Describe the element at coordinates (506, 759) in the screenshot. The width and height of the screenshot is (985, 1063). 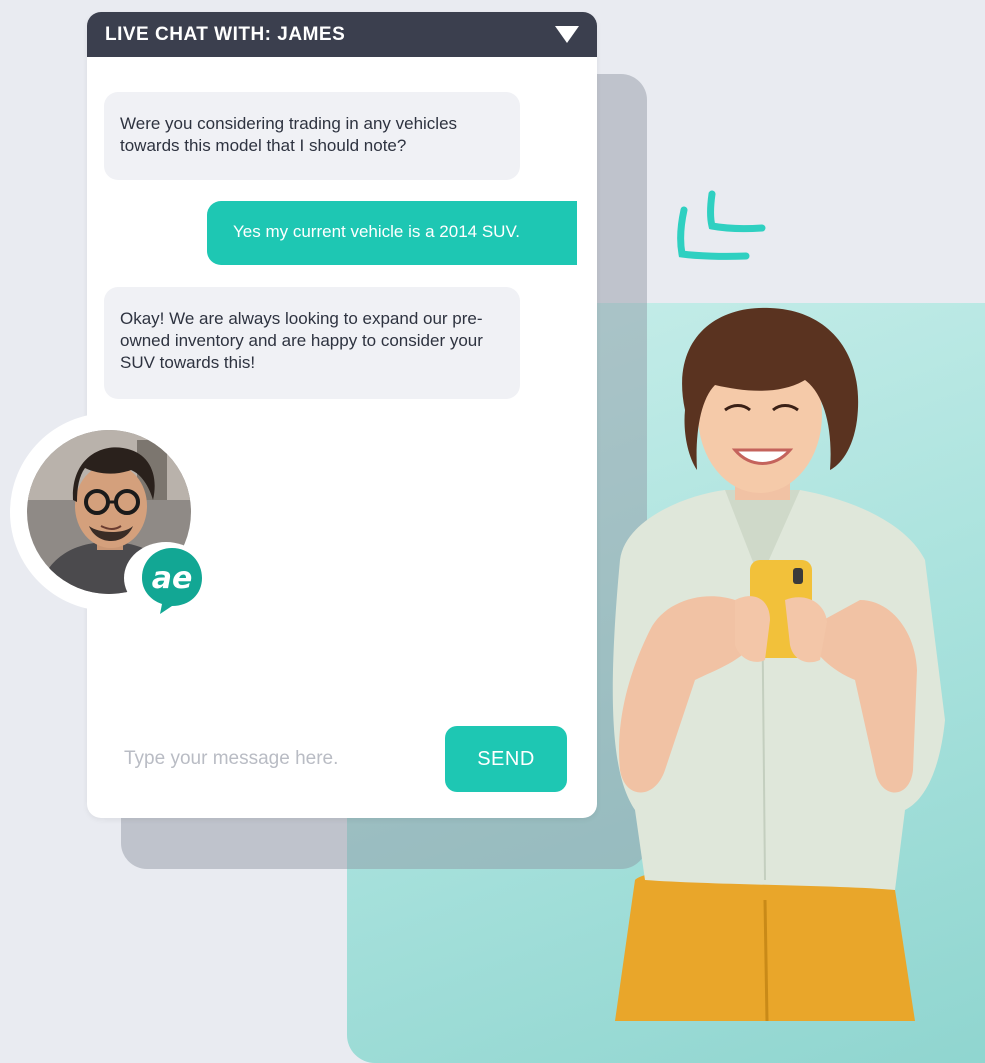
I see `send-button: SEND` at that location.